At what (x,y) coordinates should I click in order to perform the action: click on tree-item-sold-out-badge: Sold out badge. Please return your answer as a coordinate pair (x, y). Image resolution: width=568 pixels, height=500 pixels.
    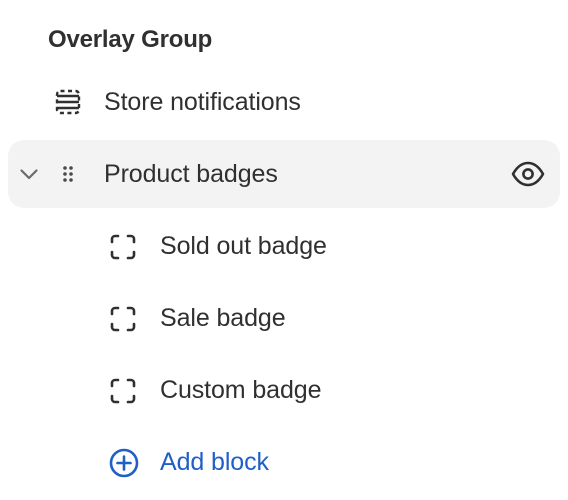
    Looking at the image, I should click on (284, 246).